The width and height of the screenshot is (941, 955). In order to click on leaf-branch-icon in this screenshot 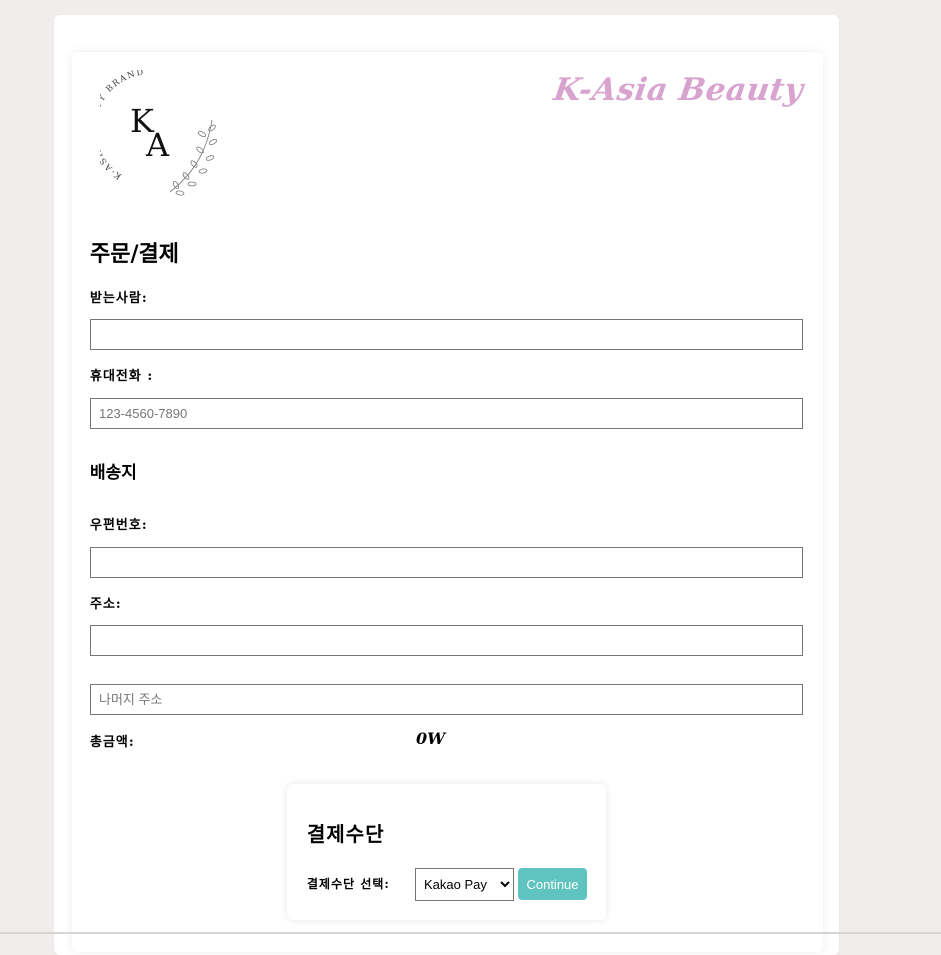, I will do `click(193, 157)`.